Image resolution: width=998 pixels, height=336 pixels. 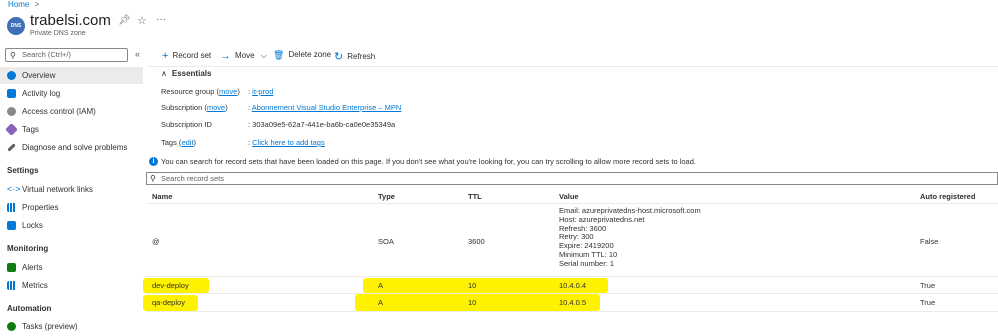 I want to click on sidebar-item-metrics: Metrics, so click(x=71, y=285).